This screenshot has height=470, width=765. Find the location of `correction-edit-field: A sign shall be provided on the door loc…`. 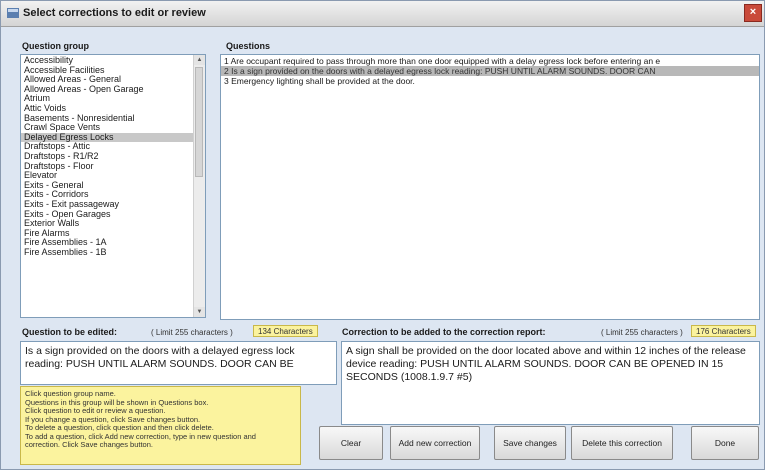

correction-edit-field: A sign shall be provided on the door loc… is located at coordinates (550, 383).